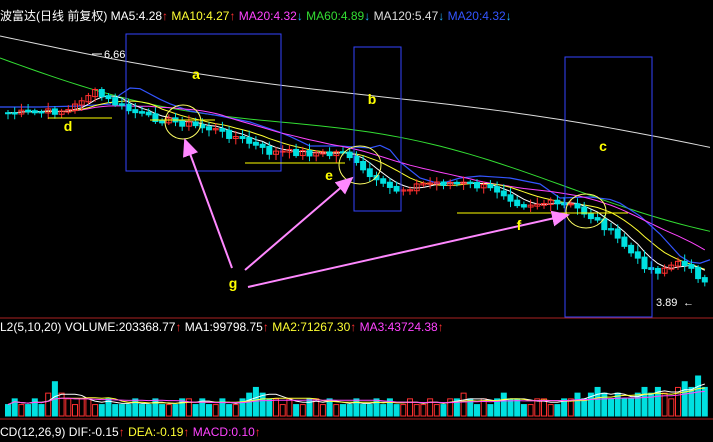  What do you see at coordinates (223, 327) in the screenshot?
I see `indicator-value: MA1:99798.75` at bounding box center [223, 327].